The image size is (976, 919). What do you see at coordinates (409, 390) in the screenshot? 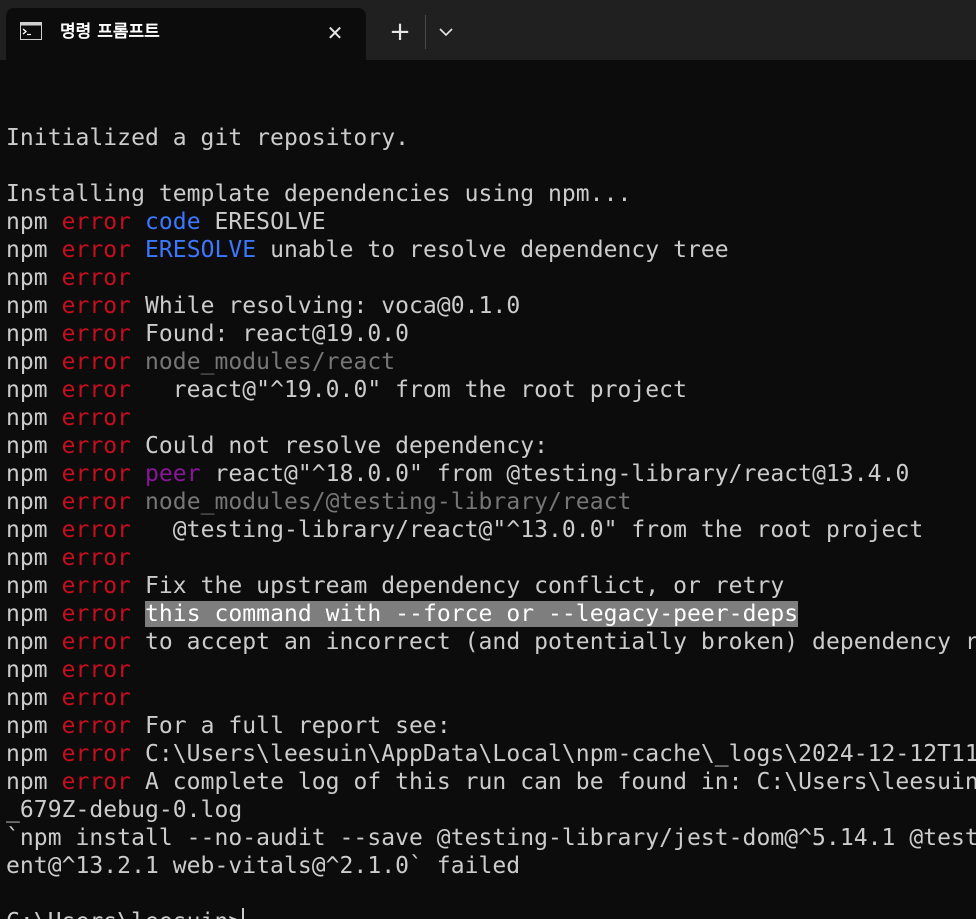
I see `terminal-text: react@"^19.0.0" from the root project` at bounding box center [409, 390].